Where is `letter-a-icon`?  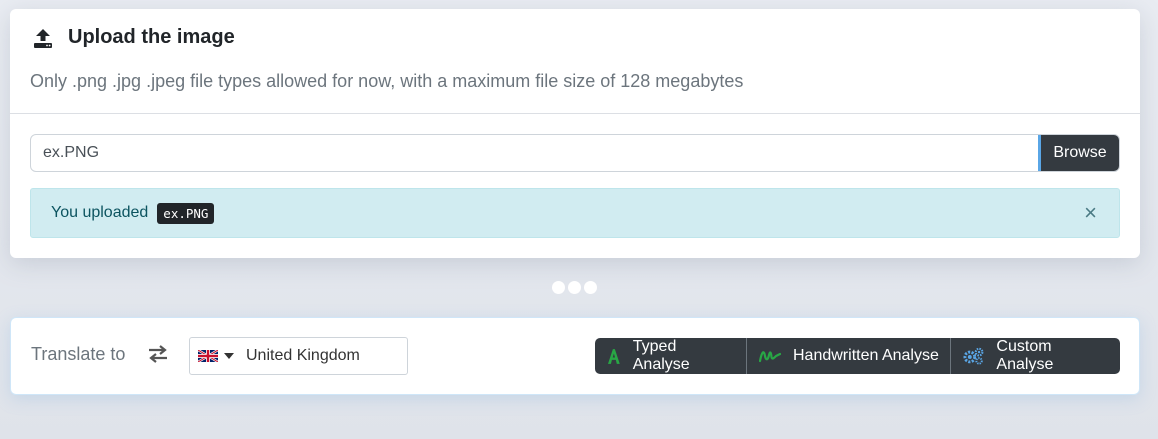 letter-a-icon is located at coordinates (613, 356).